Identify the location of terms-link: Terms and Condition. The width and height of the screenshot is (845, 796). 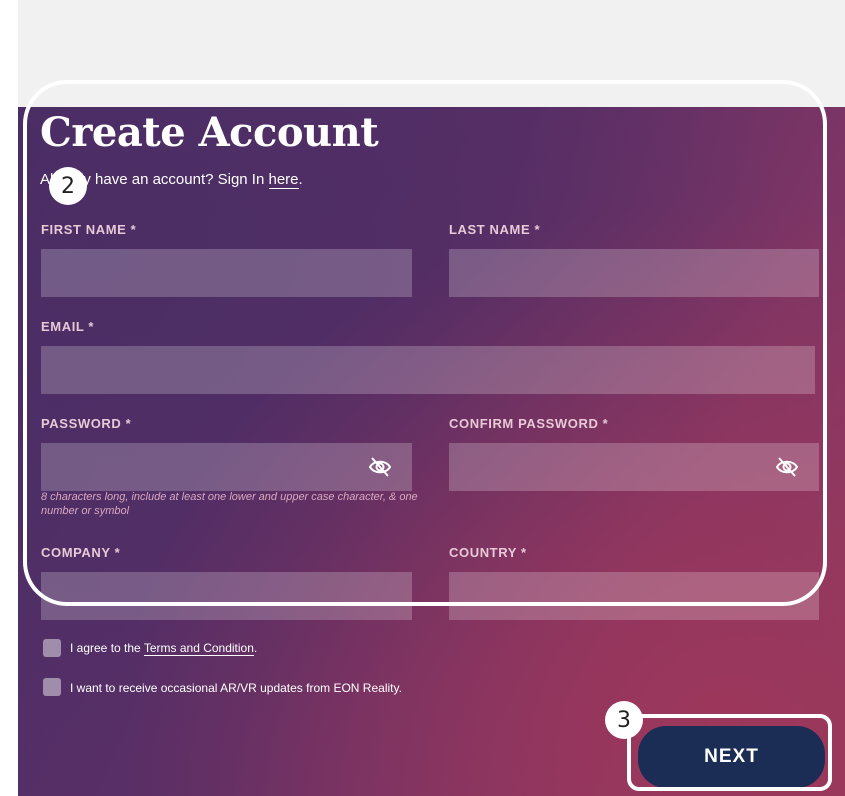
(198, 648).